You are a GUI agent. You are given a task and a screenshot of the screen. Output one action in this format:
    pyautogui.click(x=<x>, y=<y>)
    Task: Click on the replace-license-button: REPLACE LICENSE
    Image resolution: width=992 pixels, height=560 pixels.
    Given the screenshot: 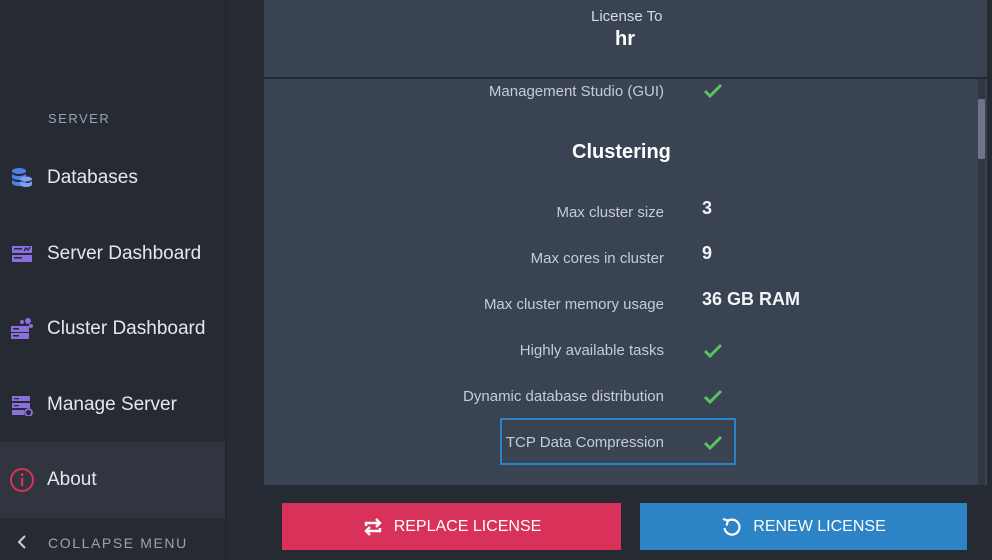 What is the action you would take?
    pyautogui.click(x=451, y=526)
    